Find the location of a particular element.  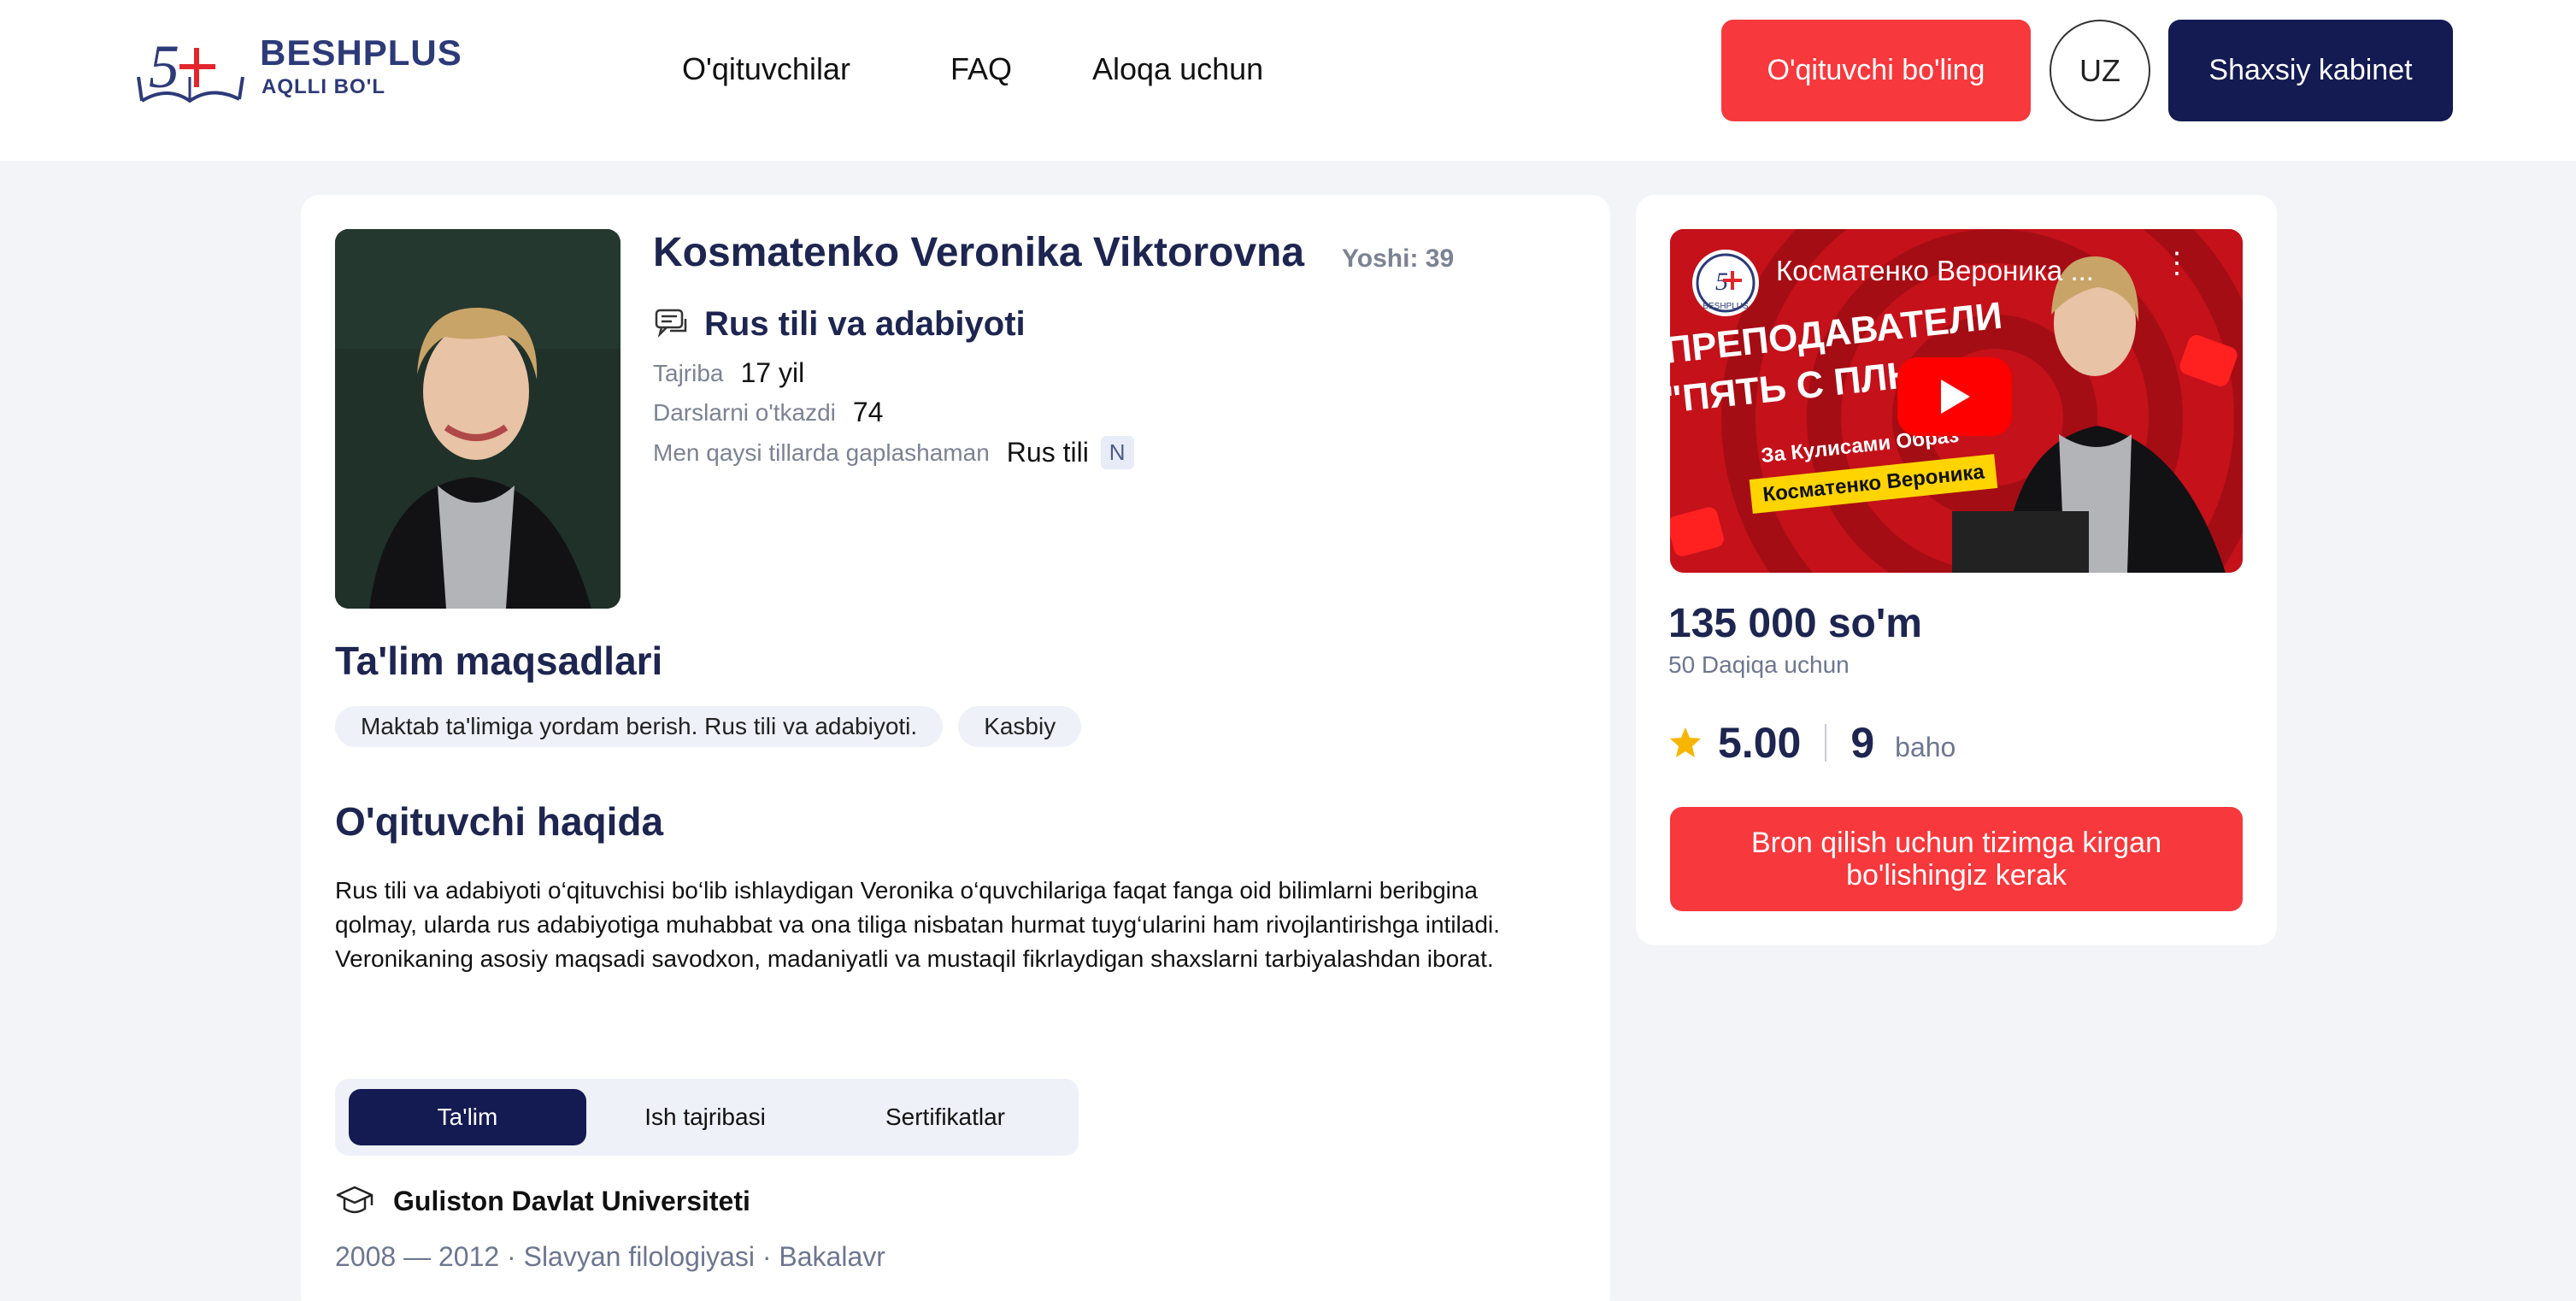

rating-divider is located at coordinates (1826, 743).